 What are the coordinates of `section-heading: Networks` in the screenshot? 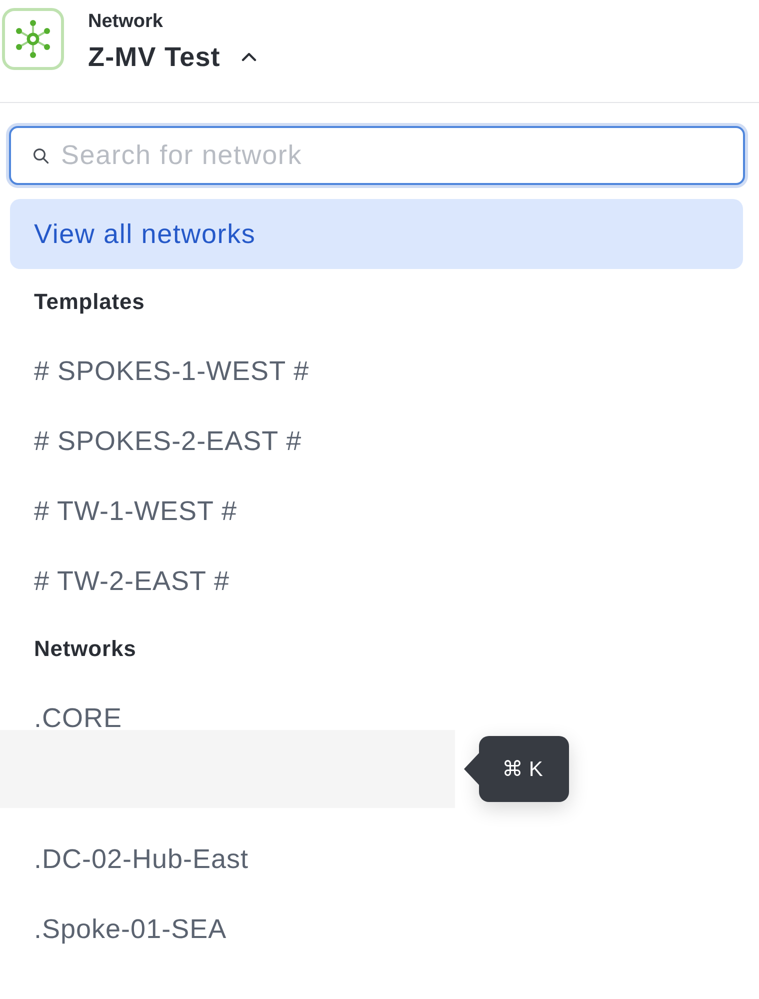 It's located at (85, 649).